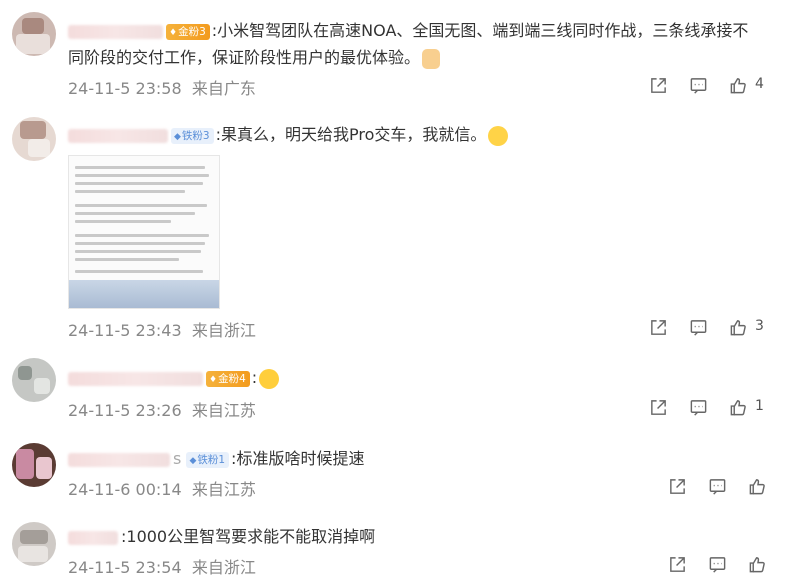 The image size is (786, 584). I want to click on crying-emoji, so click(498, 135).